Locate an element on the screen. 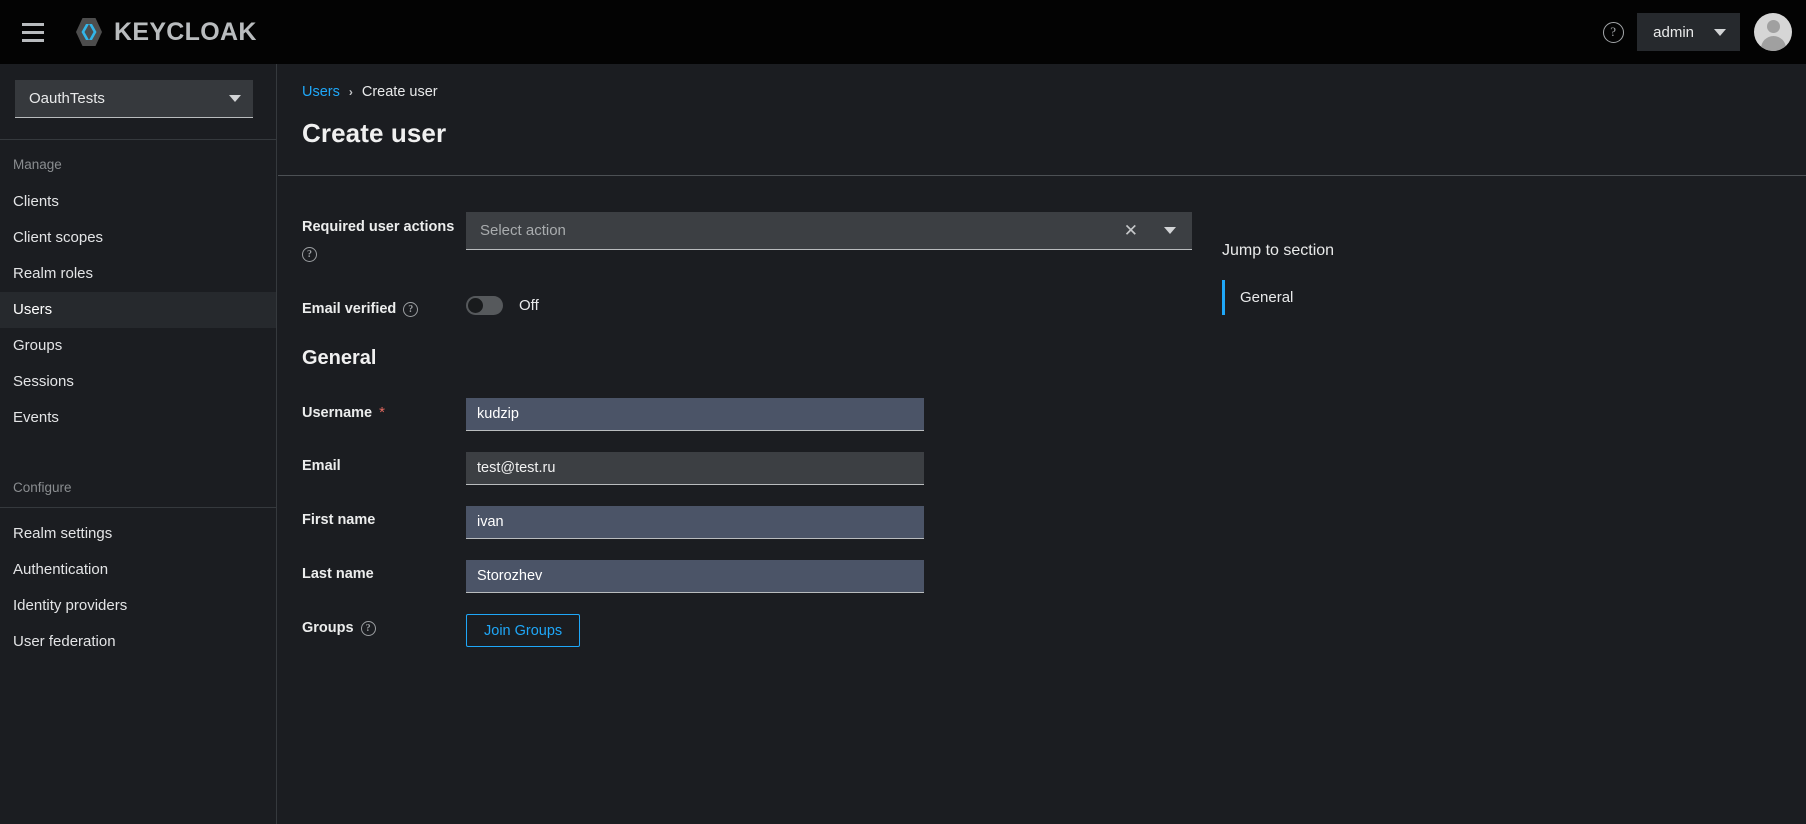 This screenshot has width=1806, height=824. field-row-email-verified: Email verified ? Off is located at coordinates (747, 304).